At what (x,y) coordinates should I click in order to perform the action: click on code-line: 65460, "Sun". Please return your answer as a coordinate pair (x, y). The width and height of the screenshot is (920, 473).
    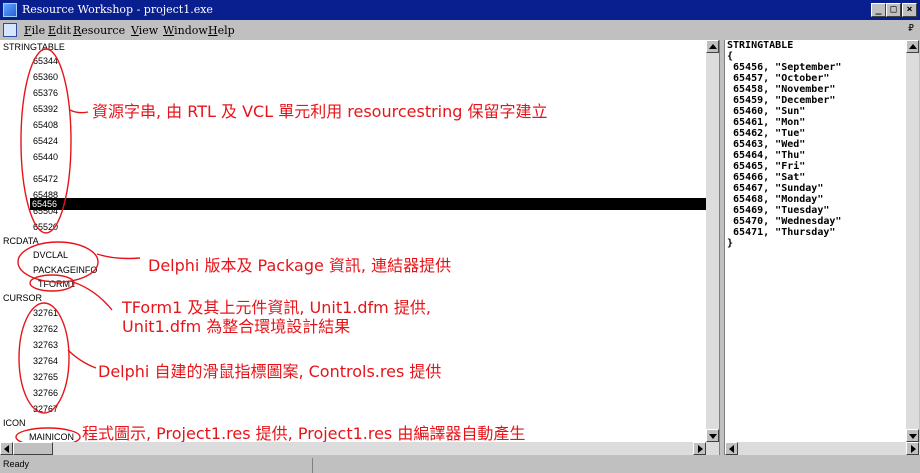
    Looking at the image, I should click on (769, 111).